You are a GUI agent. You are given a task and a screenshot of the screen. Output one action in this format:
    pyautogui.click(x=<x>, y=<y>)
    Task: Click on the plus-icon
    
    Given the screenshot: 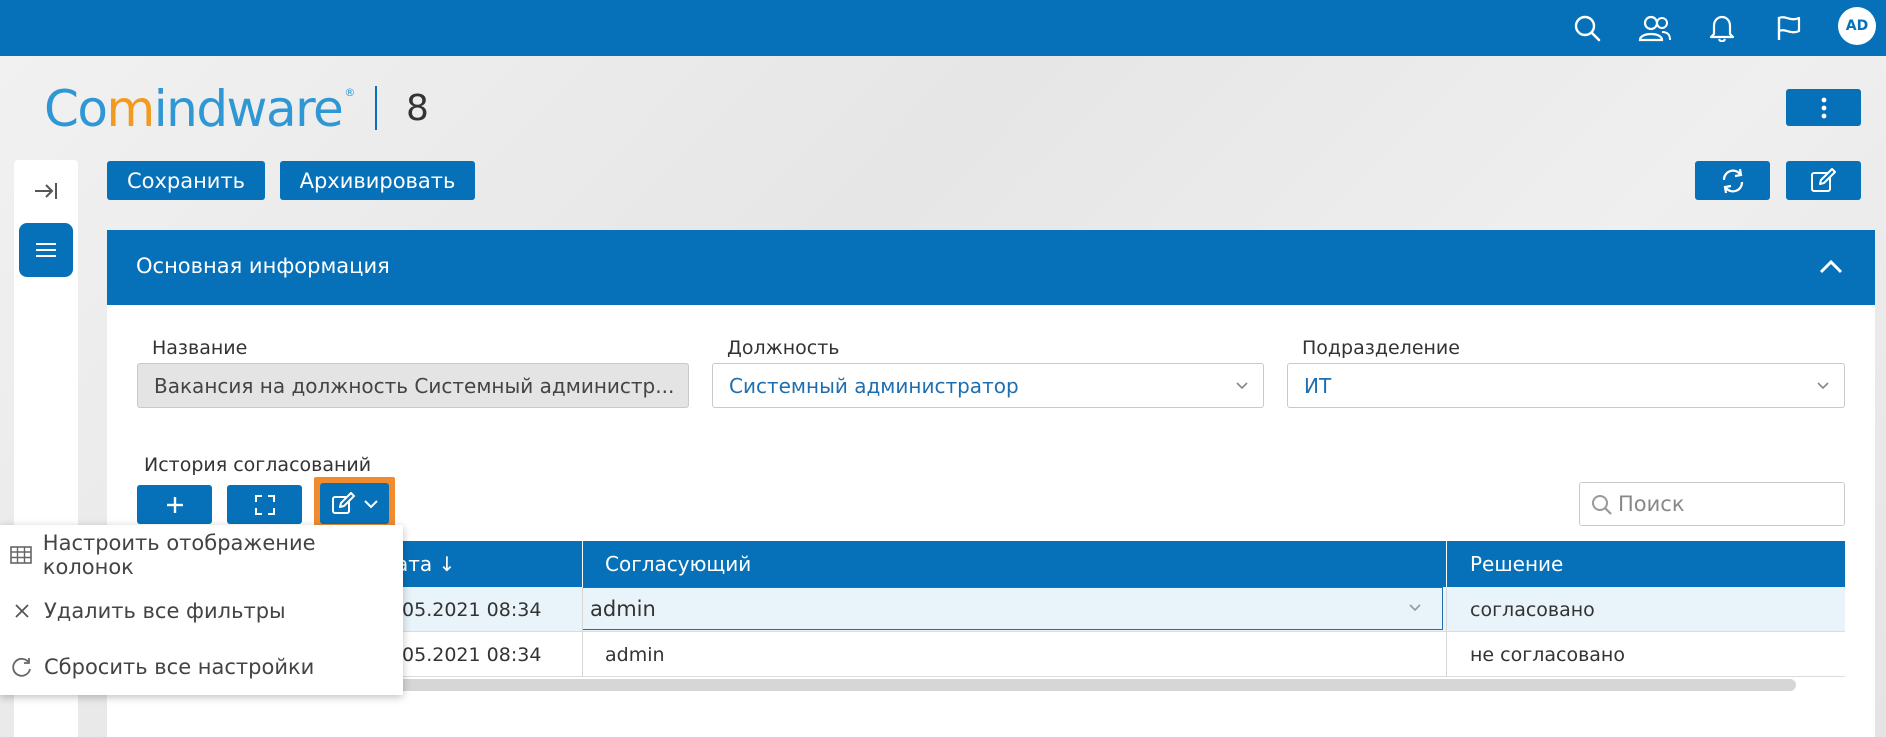 What is the action you would take?
    pyautogui.click(x=174, y=504)
    